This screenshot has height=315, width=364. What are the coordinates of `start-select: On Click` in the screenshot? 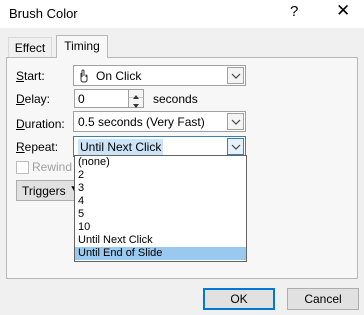 It's located at (159, 75).